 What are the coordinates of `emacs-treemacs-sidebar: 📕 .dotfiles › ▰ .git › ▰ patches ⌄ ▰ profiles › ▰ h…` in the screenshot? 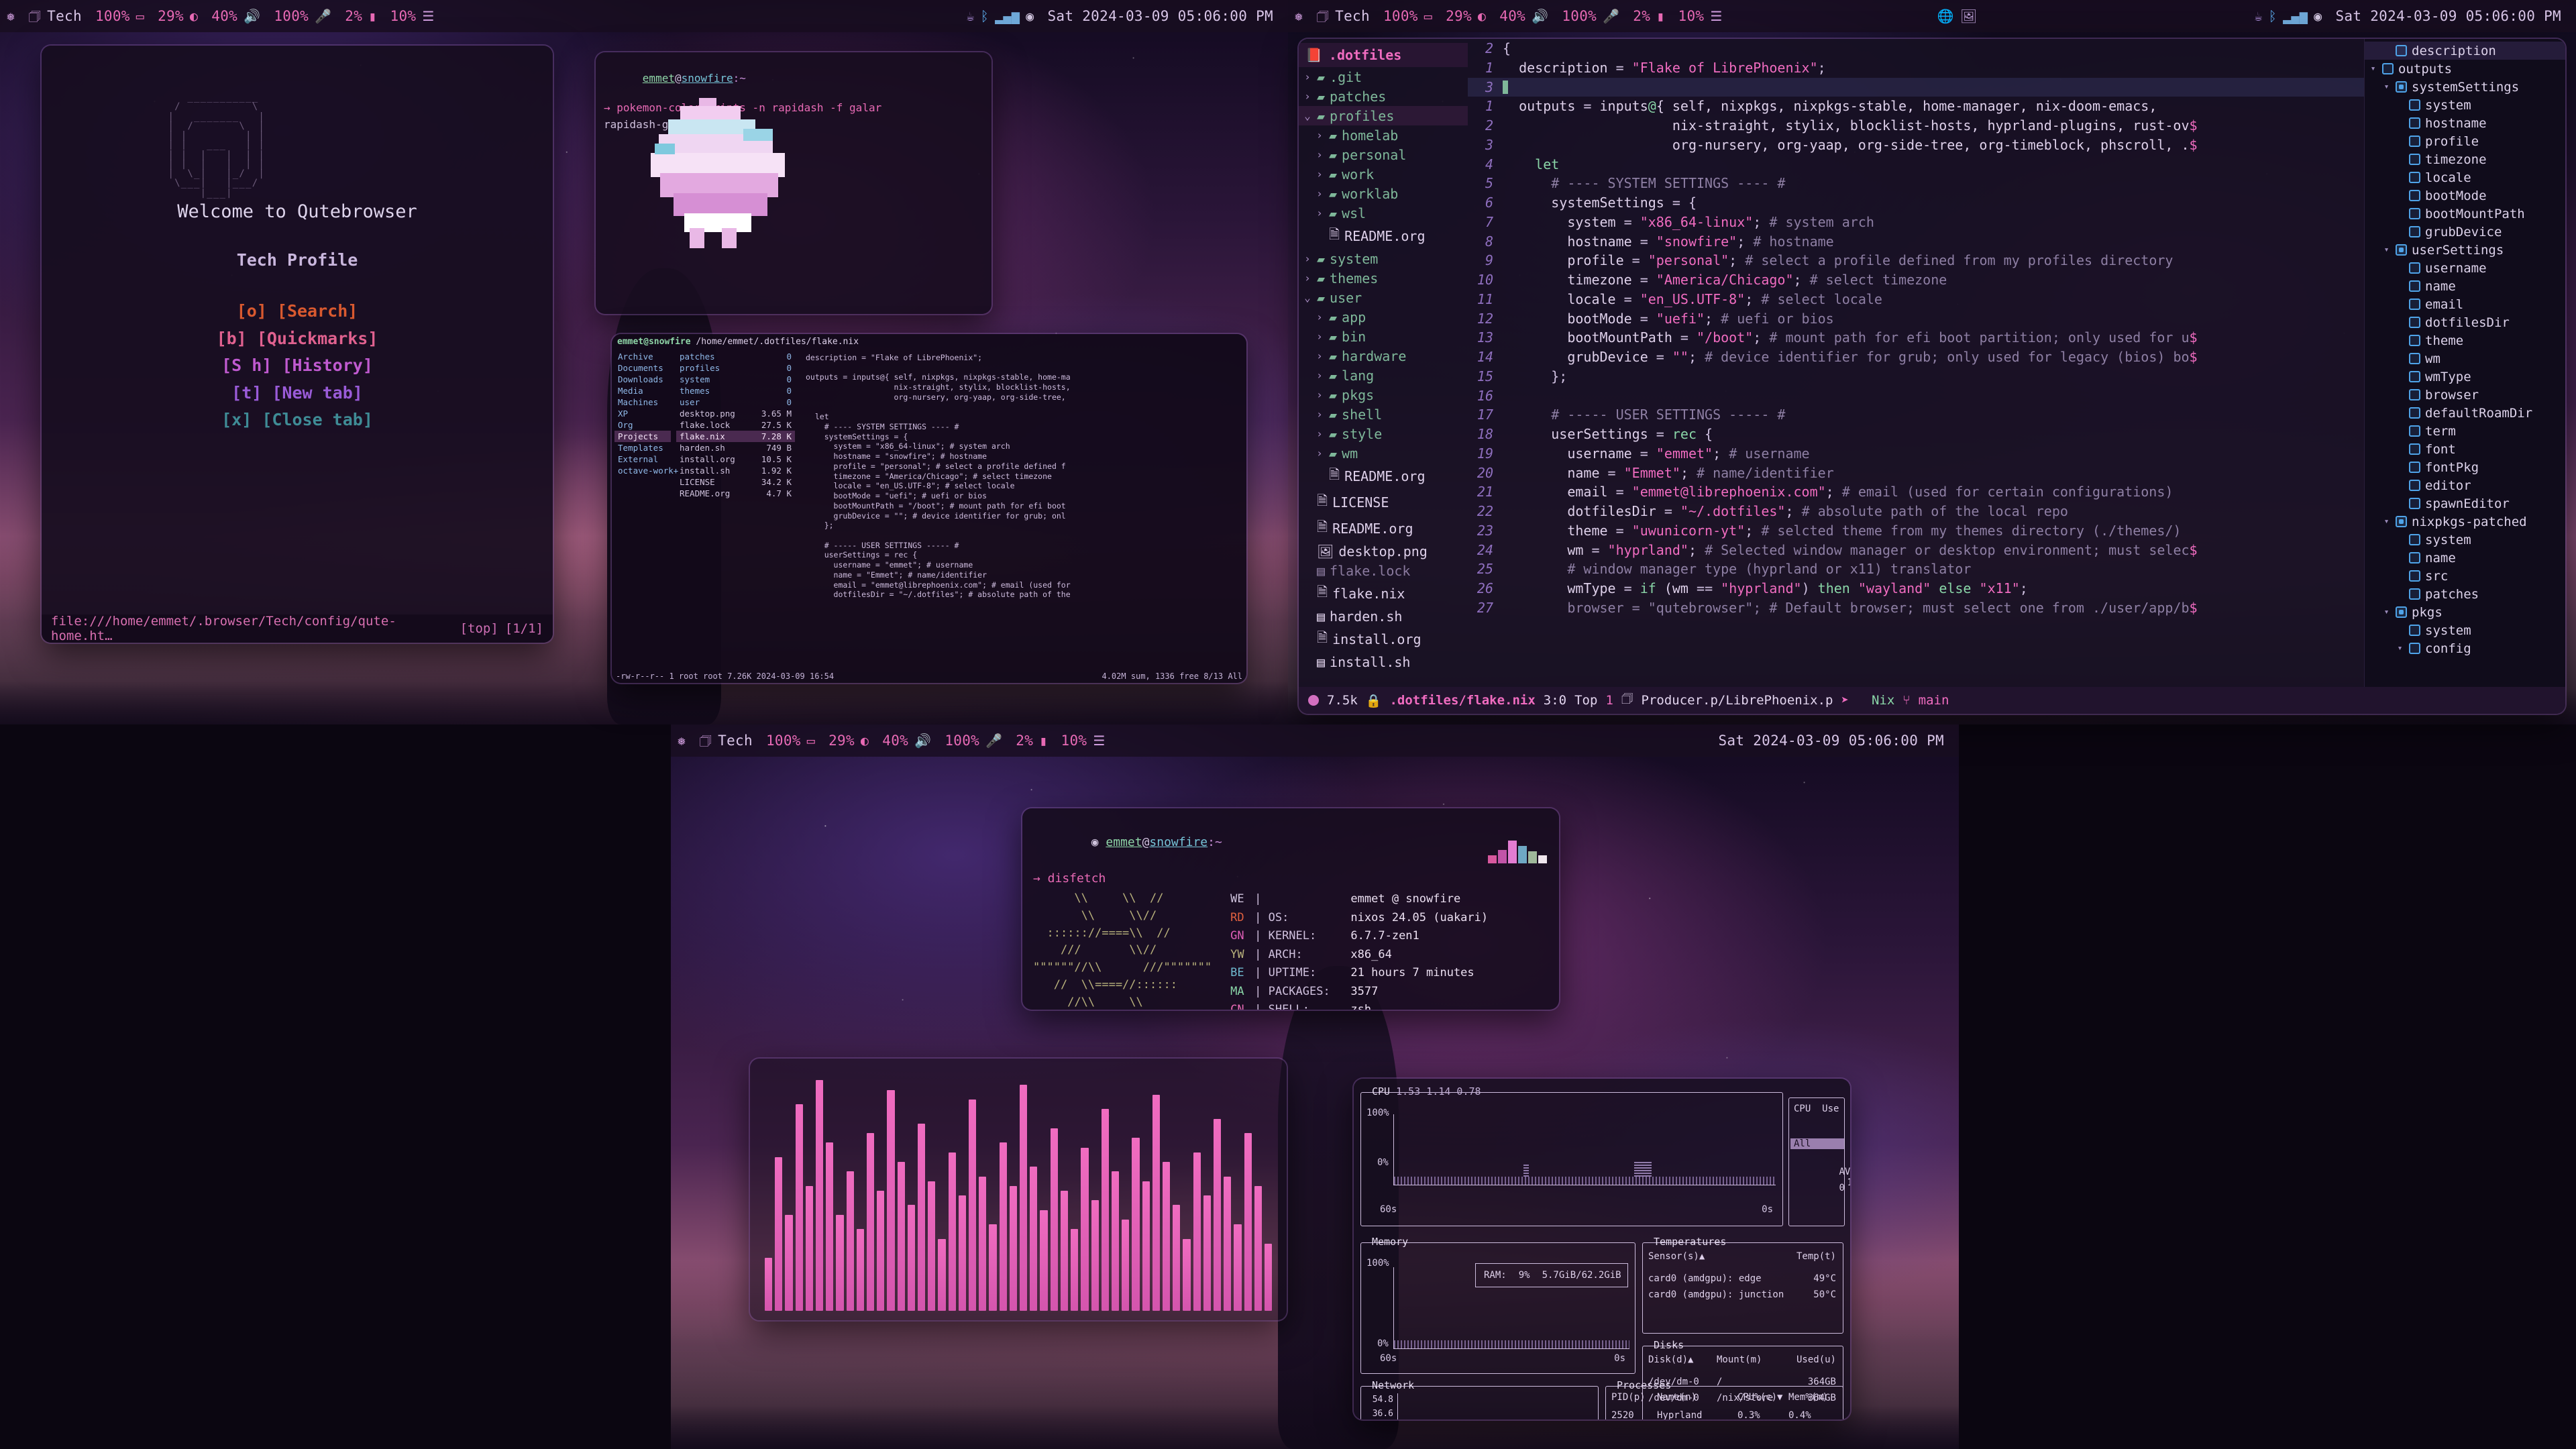 It's located at (1383, 363).